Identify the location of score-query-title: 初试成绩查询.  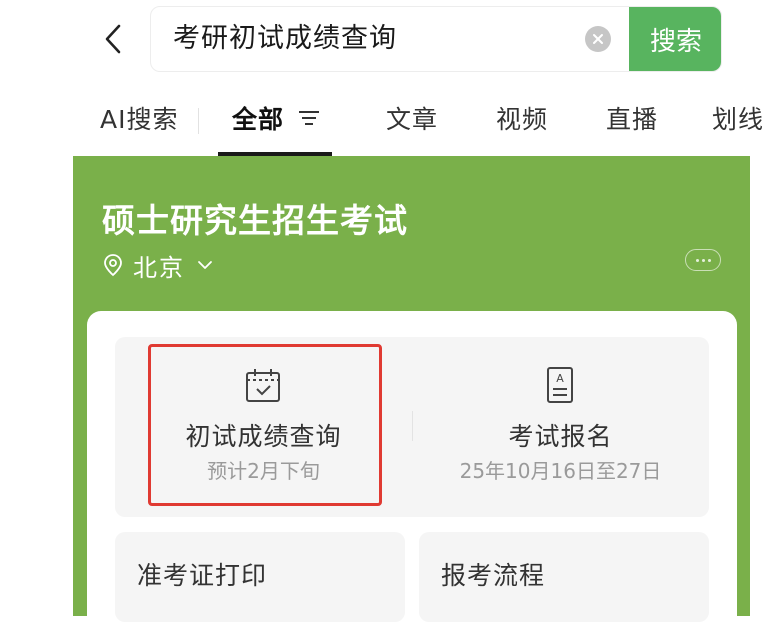
(263, 436).